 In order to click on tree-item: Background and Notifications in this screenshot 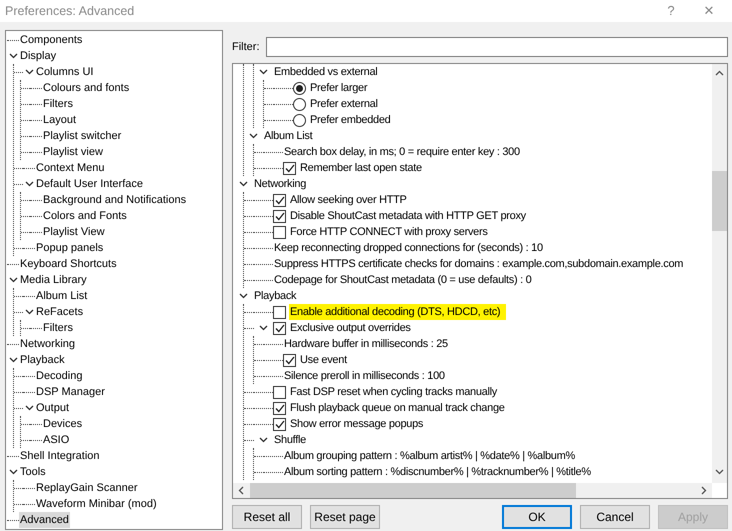, I will do `click(115, 200)`.